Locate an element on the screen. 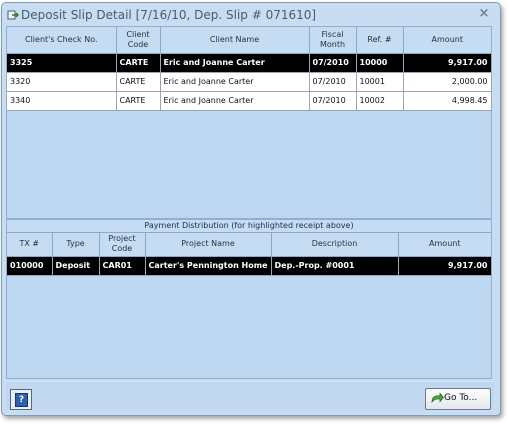 The height and width of the screenshot is (426, 507). description-cell: Dep.-Prop. #0001 is located at coordinates (335, 266).